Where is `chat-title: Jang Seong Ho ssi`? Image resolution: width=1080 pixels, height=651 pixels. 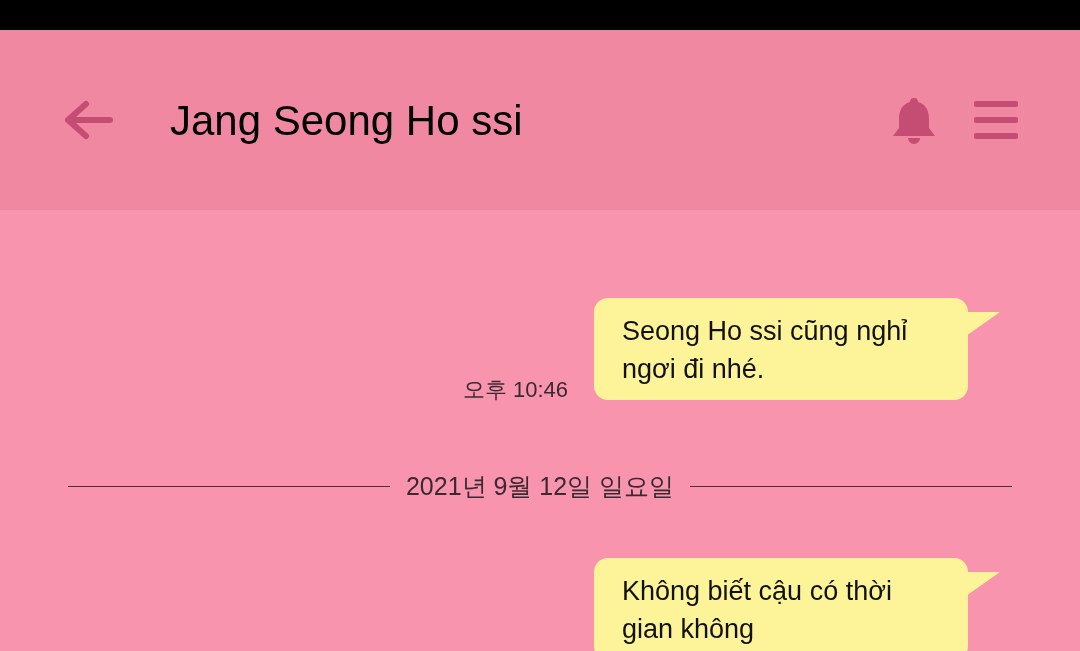
chat-title: Jang Seong Ho ssi is located at coordinates (347, 120).